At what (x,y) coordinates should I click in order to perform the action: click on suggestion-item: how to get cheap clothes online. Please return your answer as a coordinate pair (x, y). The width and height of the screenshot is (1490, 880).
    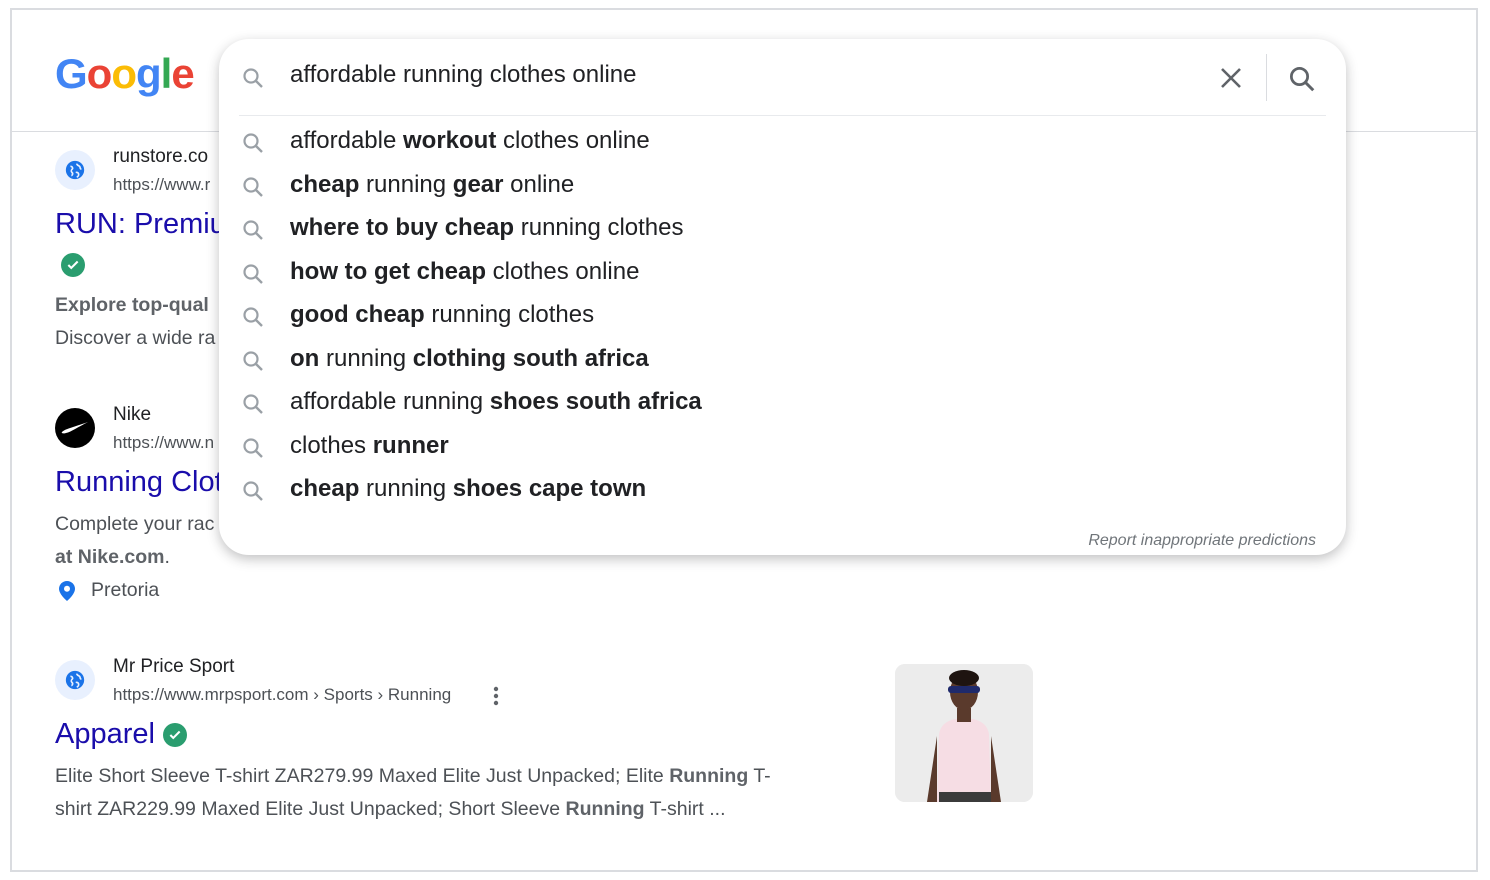
    Looking at the image, I should click on (782, 273).